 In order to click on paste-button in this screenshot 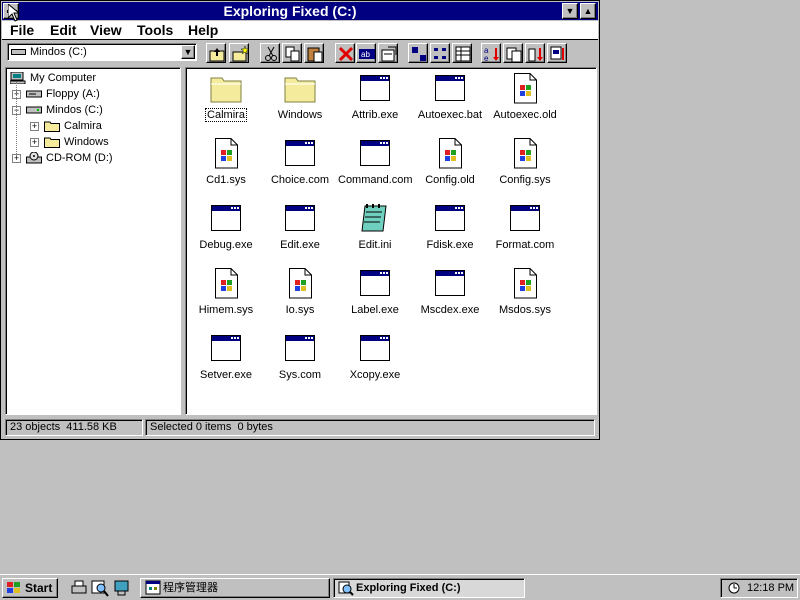, I will do `click(314, 53)`.